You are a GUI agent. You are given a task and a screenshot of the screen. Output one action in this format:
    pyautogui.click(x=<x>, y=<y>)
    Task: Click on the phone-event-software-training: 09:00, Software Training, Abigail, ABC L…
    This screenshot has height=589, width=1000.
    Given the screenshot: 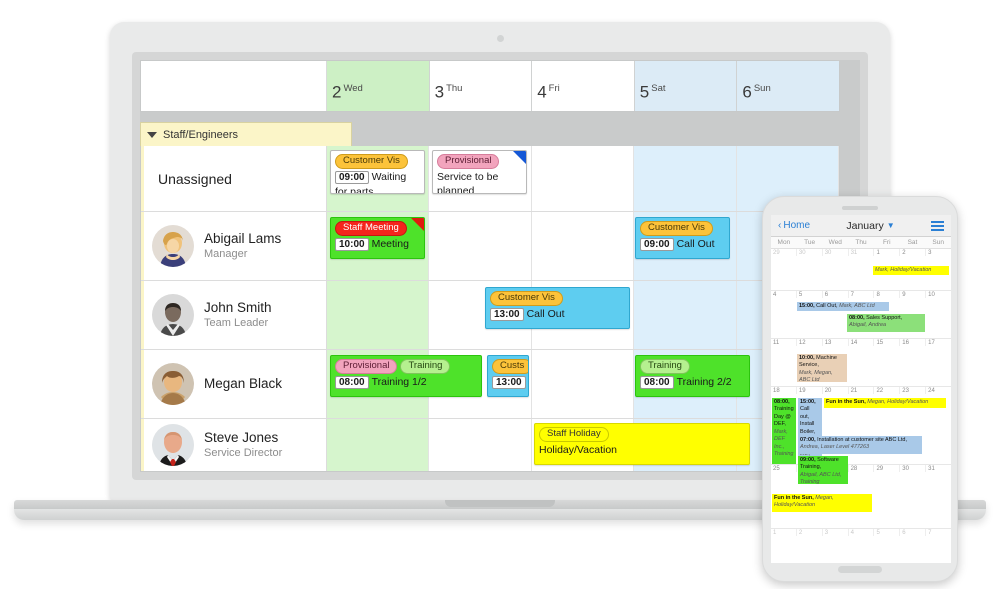 What is the action you would take?
    pyautogui.click(x=823, y=470)
    